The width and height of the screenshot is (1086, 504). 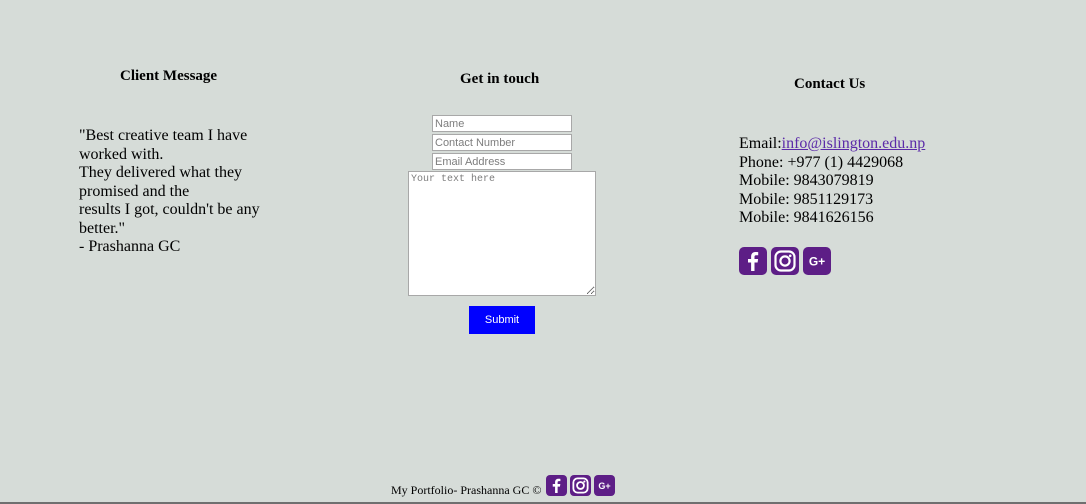 I want to click on client-message-title: Client Message, so click(x=169, y=76).